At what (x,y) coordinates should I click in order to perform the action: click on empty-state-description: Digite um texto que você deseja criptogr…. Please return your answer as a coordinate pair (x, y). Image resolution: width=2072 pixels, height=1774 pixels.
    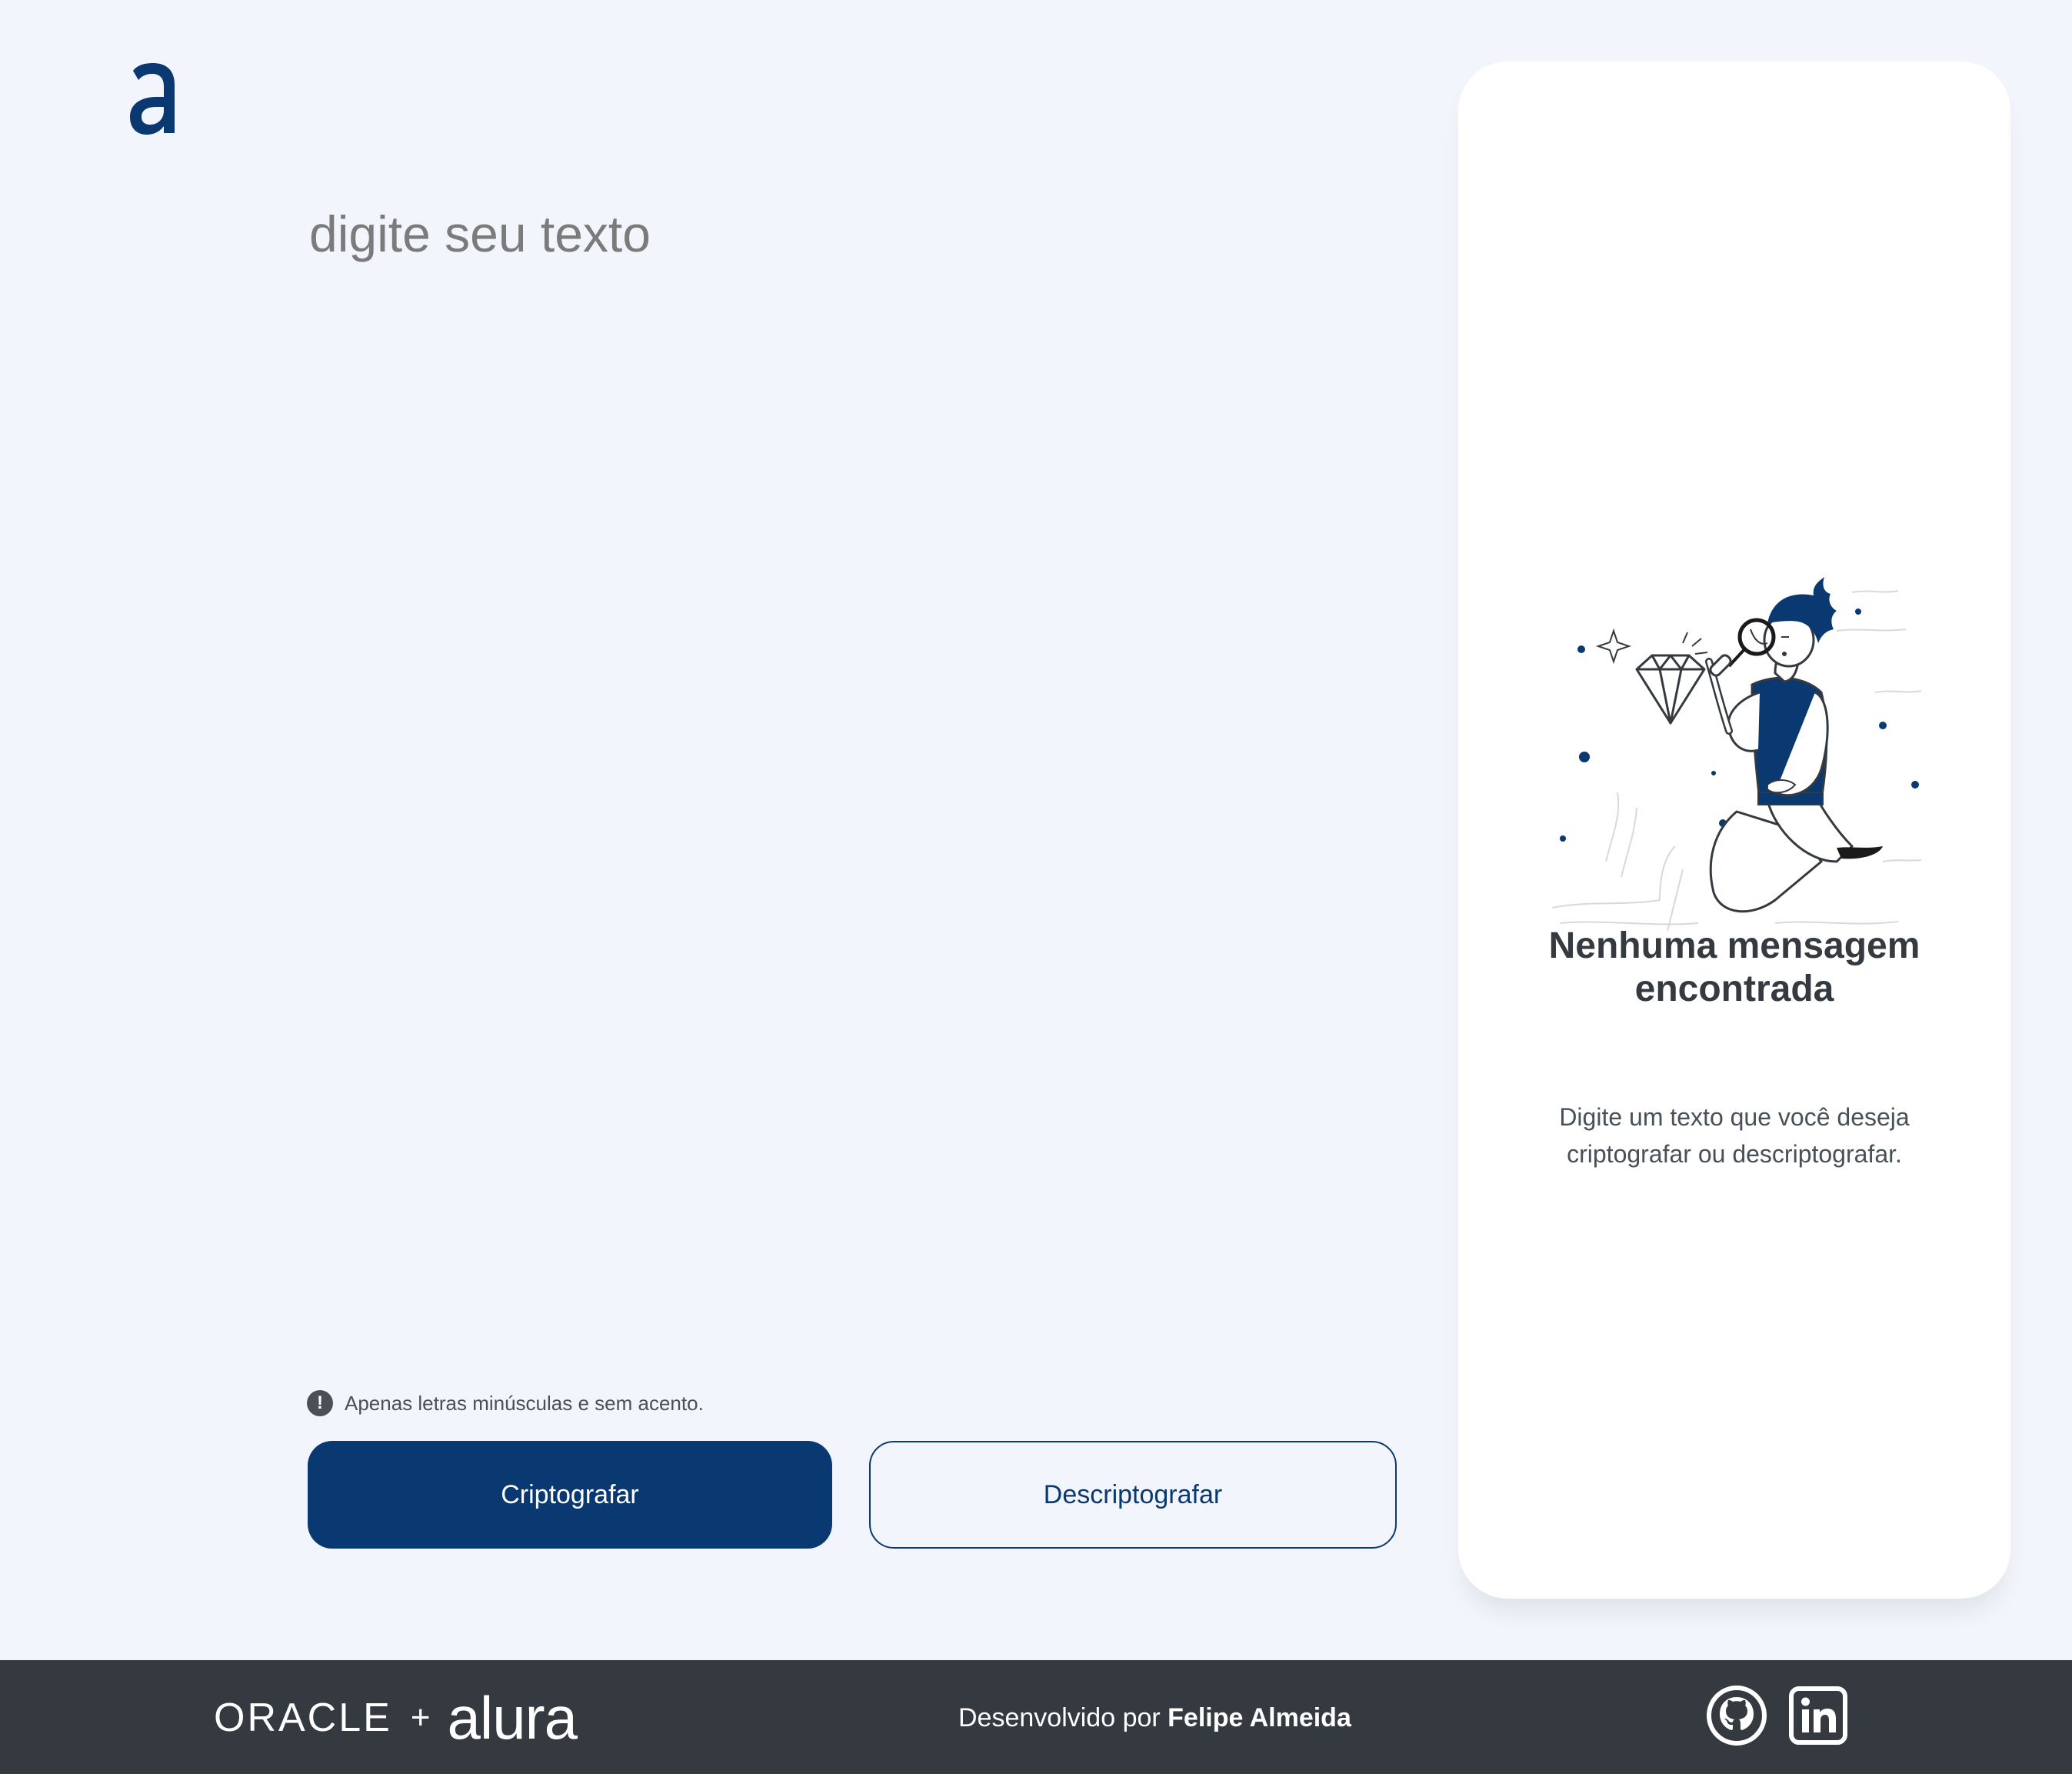
    Looking at the image, I should click on (1734, 1135).